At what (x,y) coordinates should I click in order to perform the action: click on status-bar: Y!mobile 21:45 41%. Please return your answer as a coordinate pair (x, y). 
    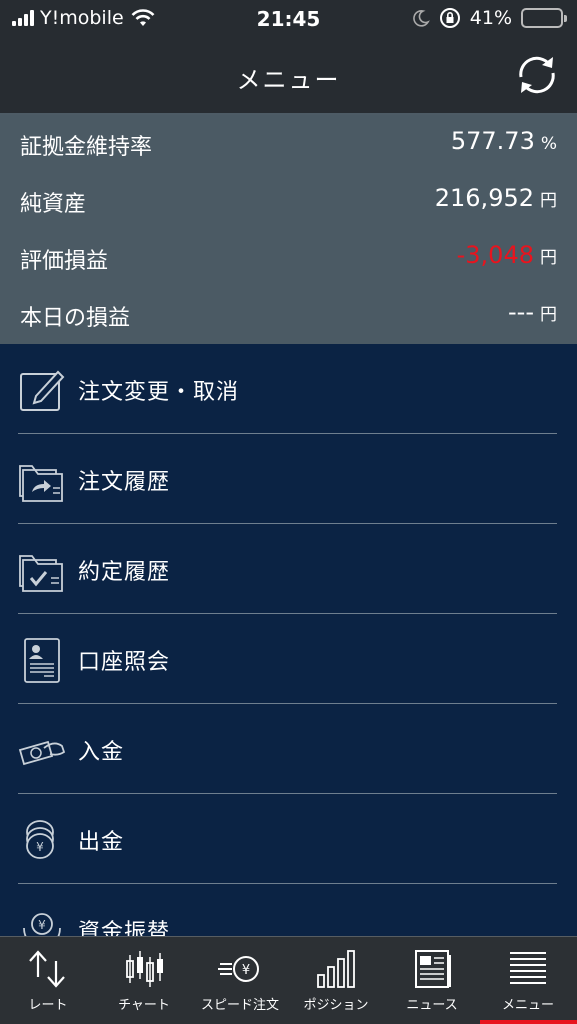
    Looking at the image, I should click on (288, 19).